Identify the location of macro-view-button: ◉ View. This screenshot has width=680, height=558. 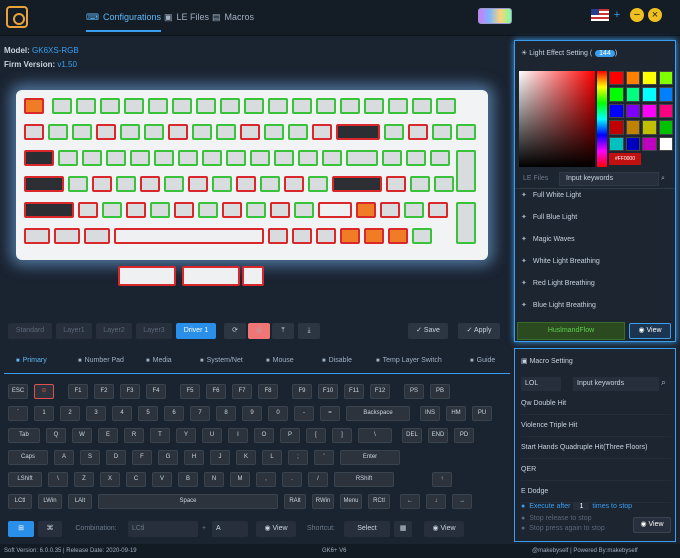
(652, 525).